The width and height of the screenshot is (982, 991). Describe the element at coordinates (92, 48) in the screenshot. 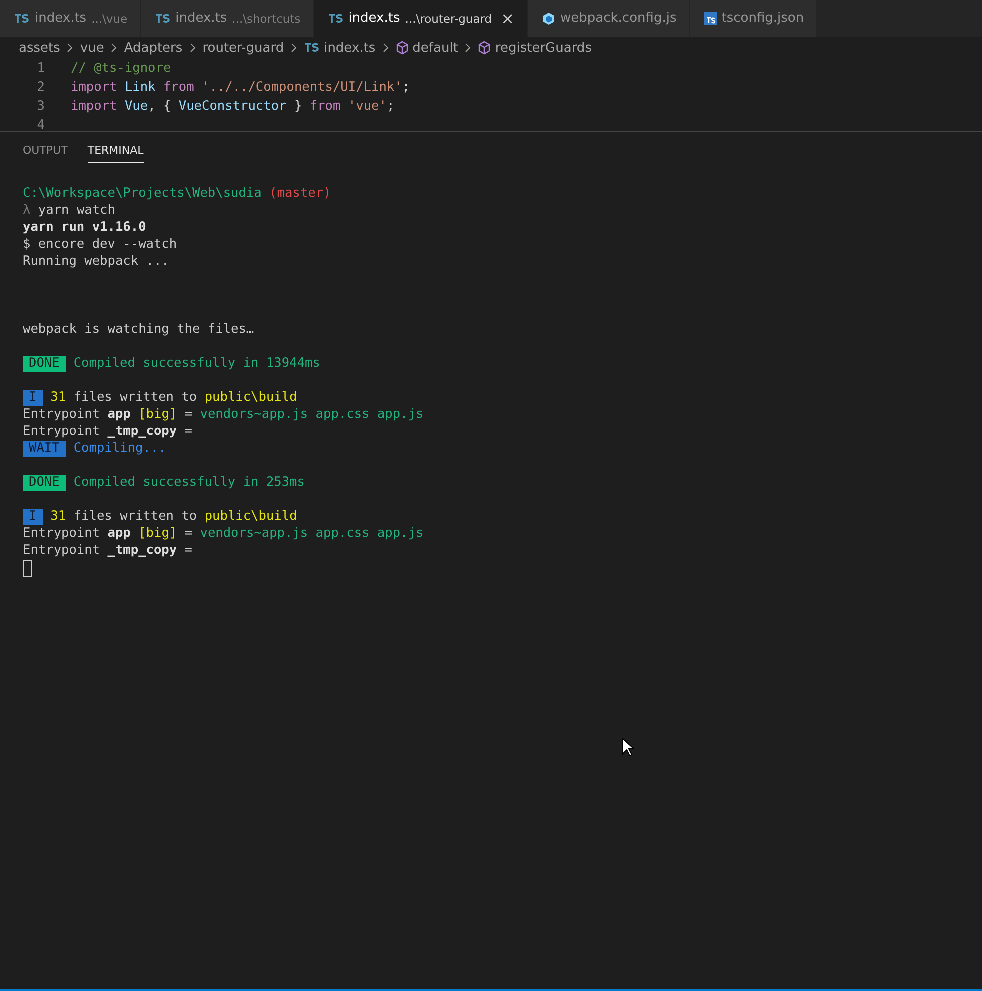

I see `breadcrumb-item: vue` at that location.